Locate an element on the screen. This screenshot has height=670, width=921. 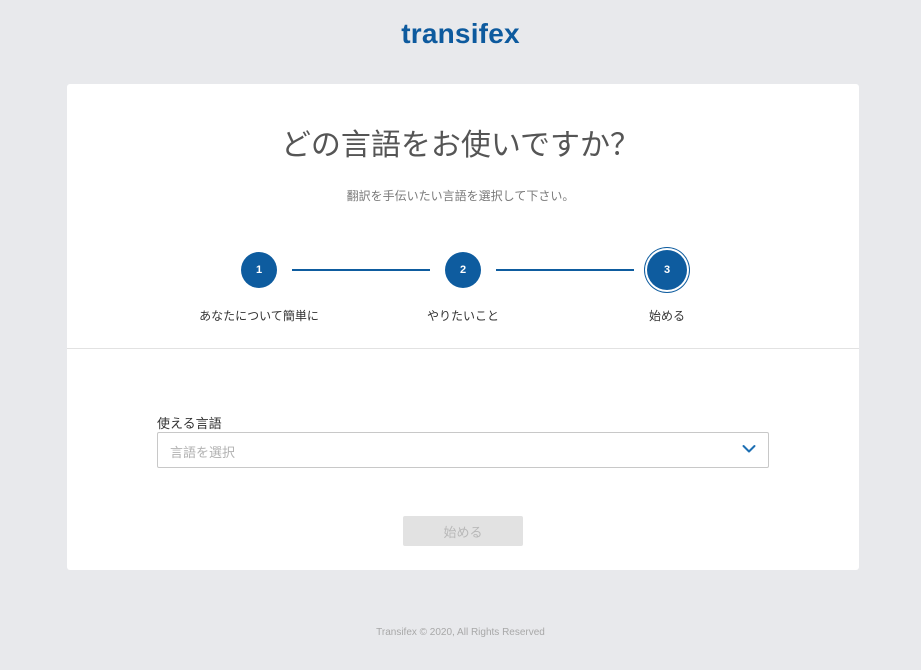
step-1-label: あなたについて簡単に is located at coordinates (259, 316).